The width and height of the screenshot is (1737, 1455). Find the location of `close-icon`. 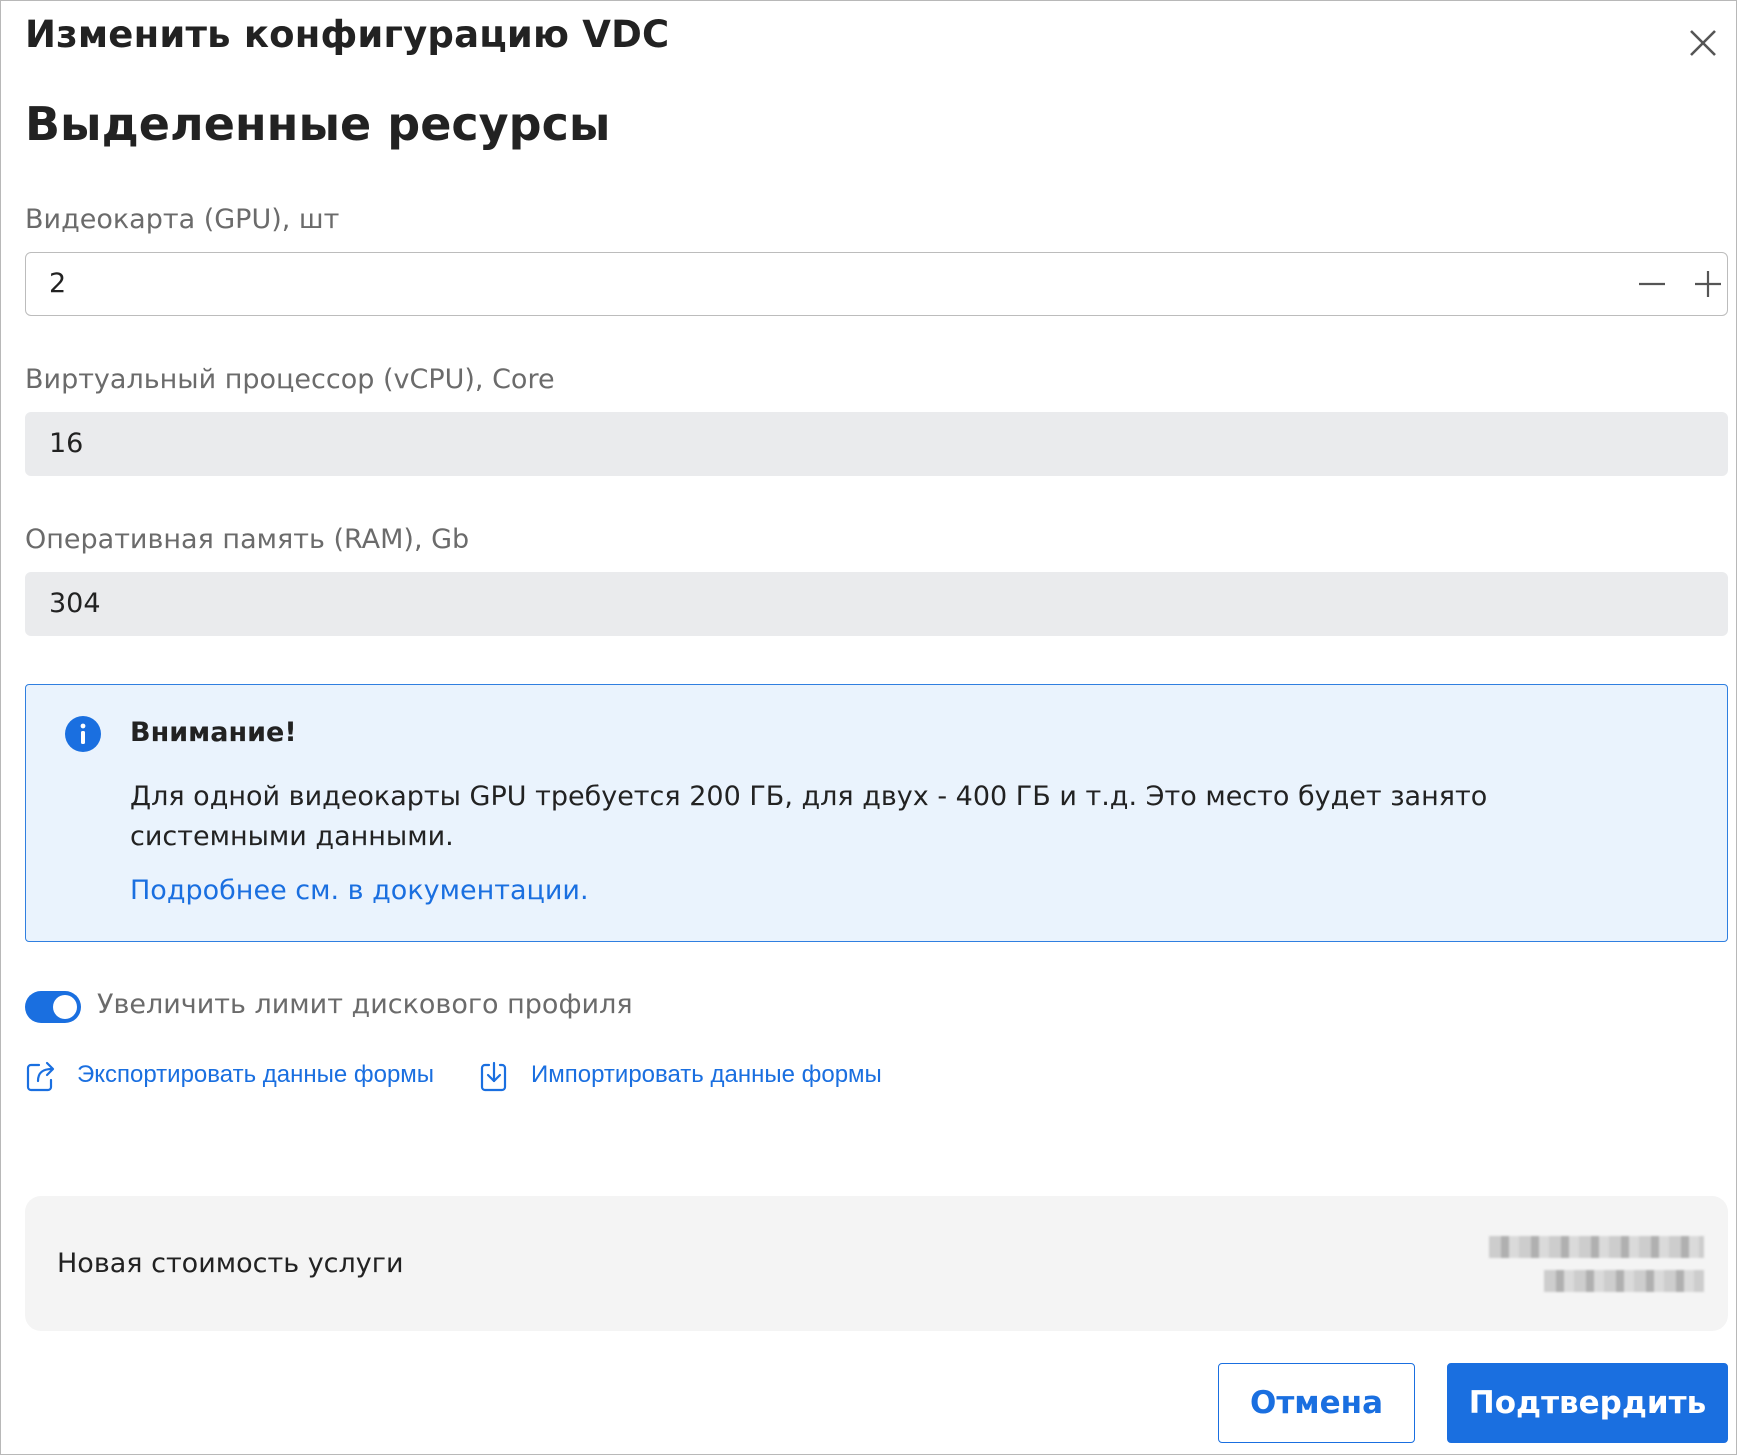

close-icon is located at coordinates (1703, 43).